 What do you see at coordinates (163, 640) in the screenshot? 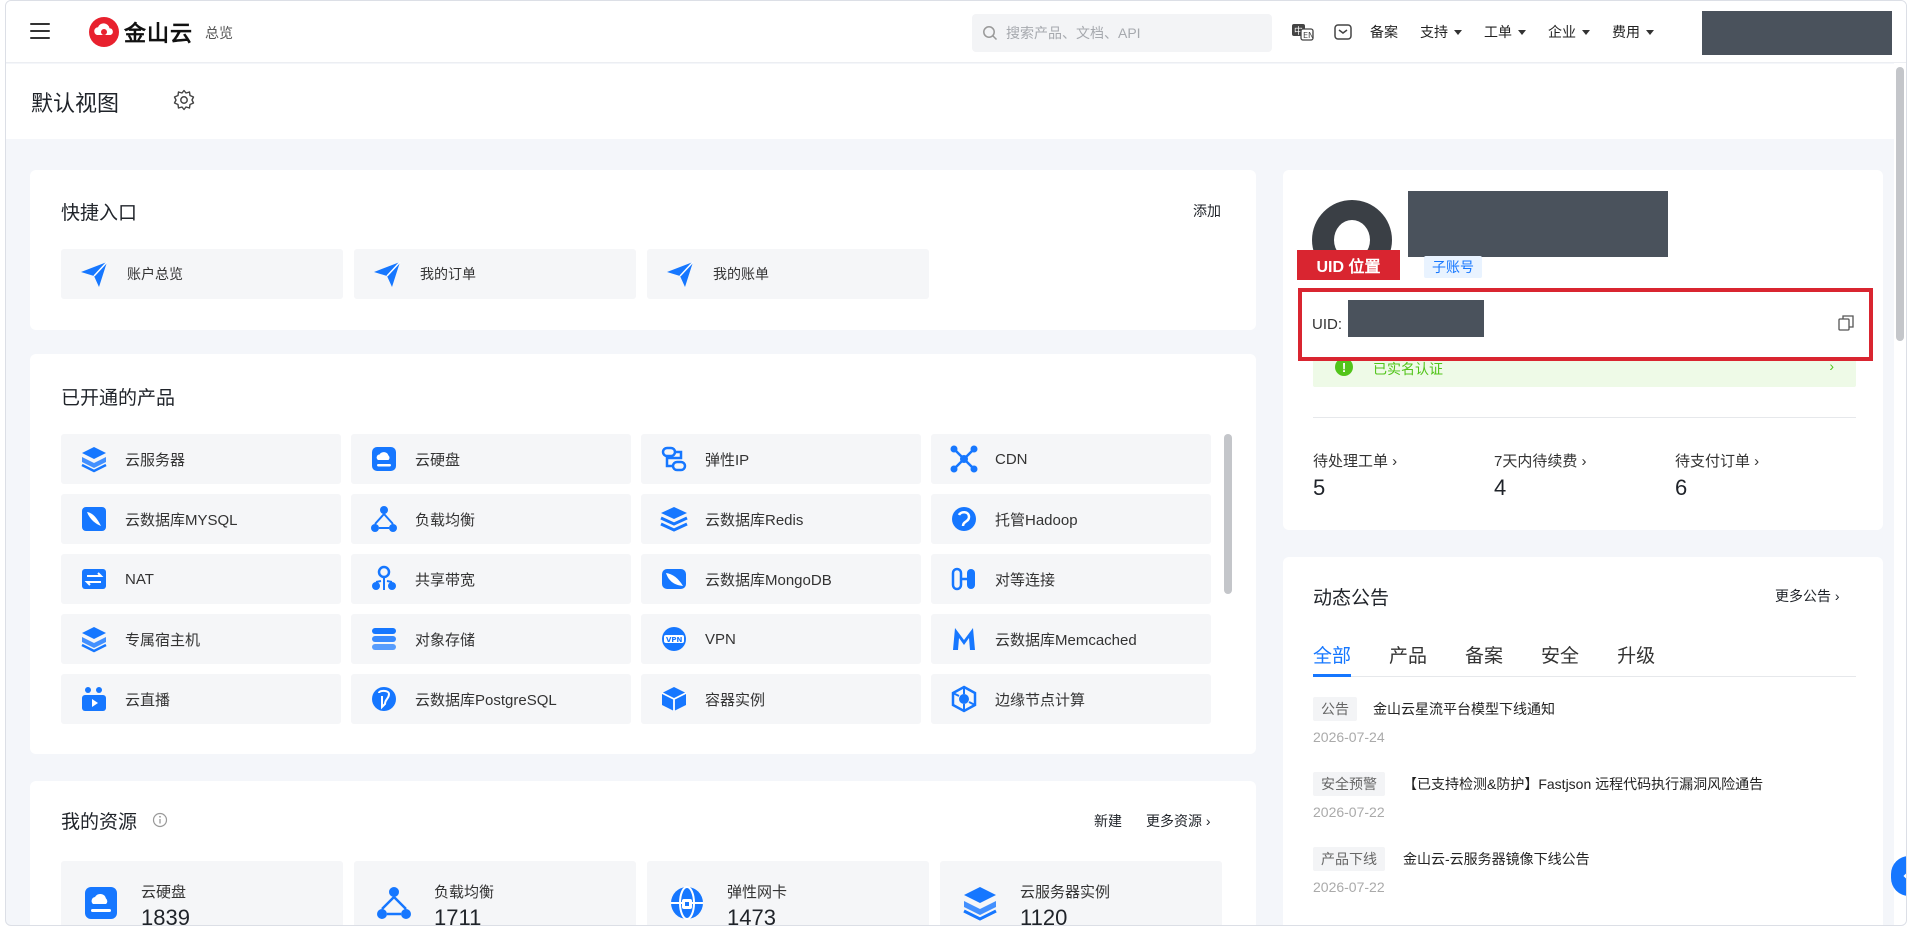
I see `product-item-label: 专属宿主机` at bounding box center [163, 640].